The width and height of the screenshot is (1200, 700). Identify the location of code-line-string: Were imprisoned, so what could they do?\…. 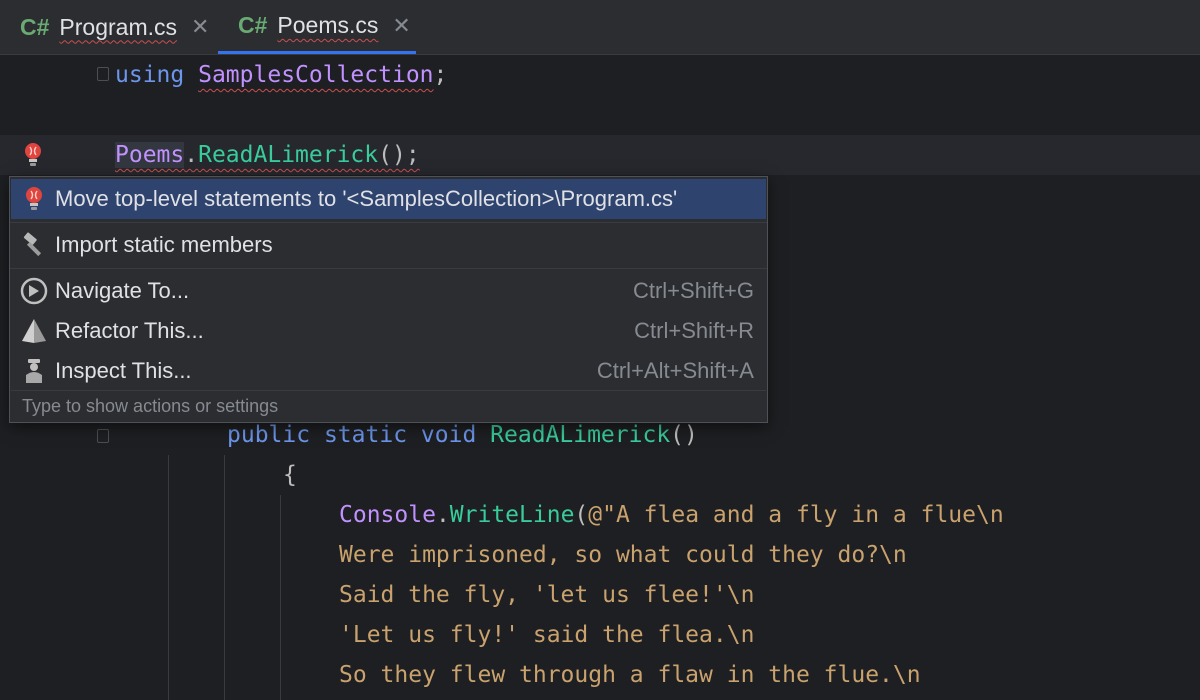
(623, 555).